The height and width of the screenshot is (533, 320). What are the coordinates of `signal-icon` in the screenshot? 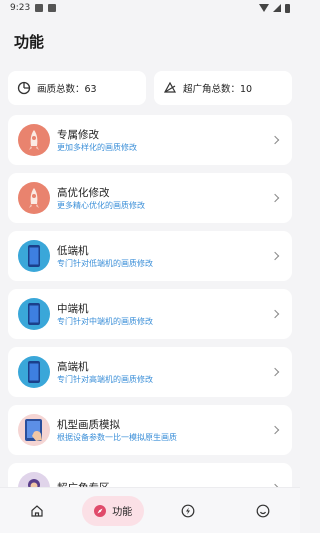 It's located at (277, 8).